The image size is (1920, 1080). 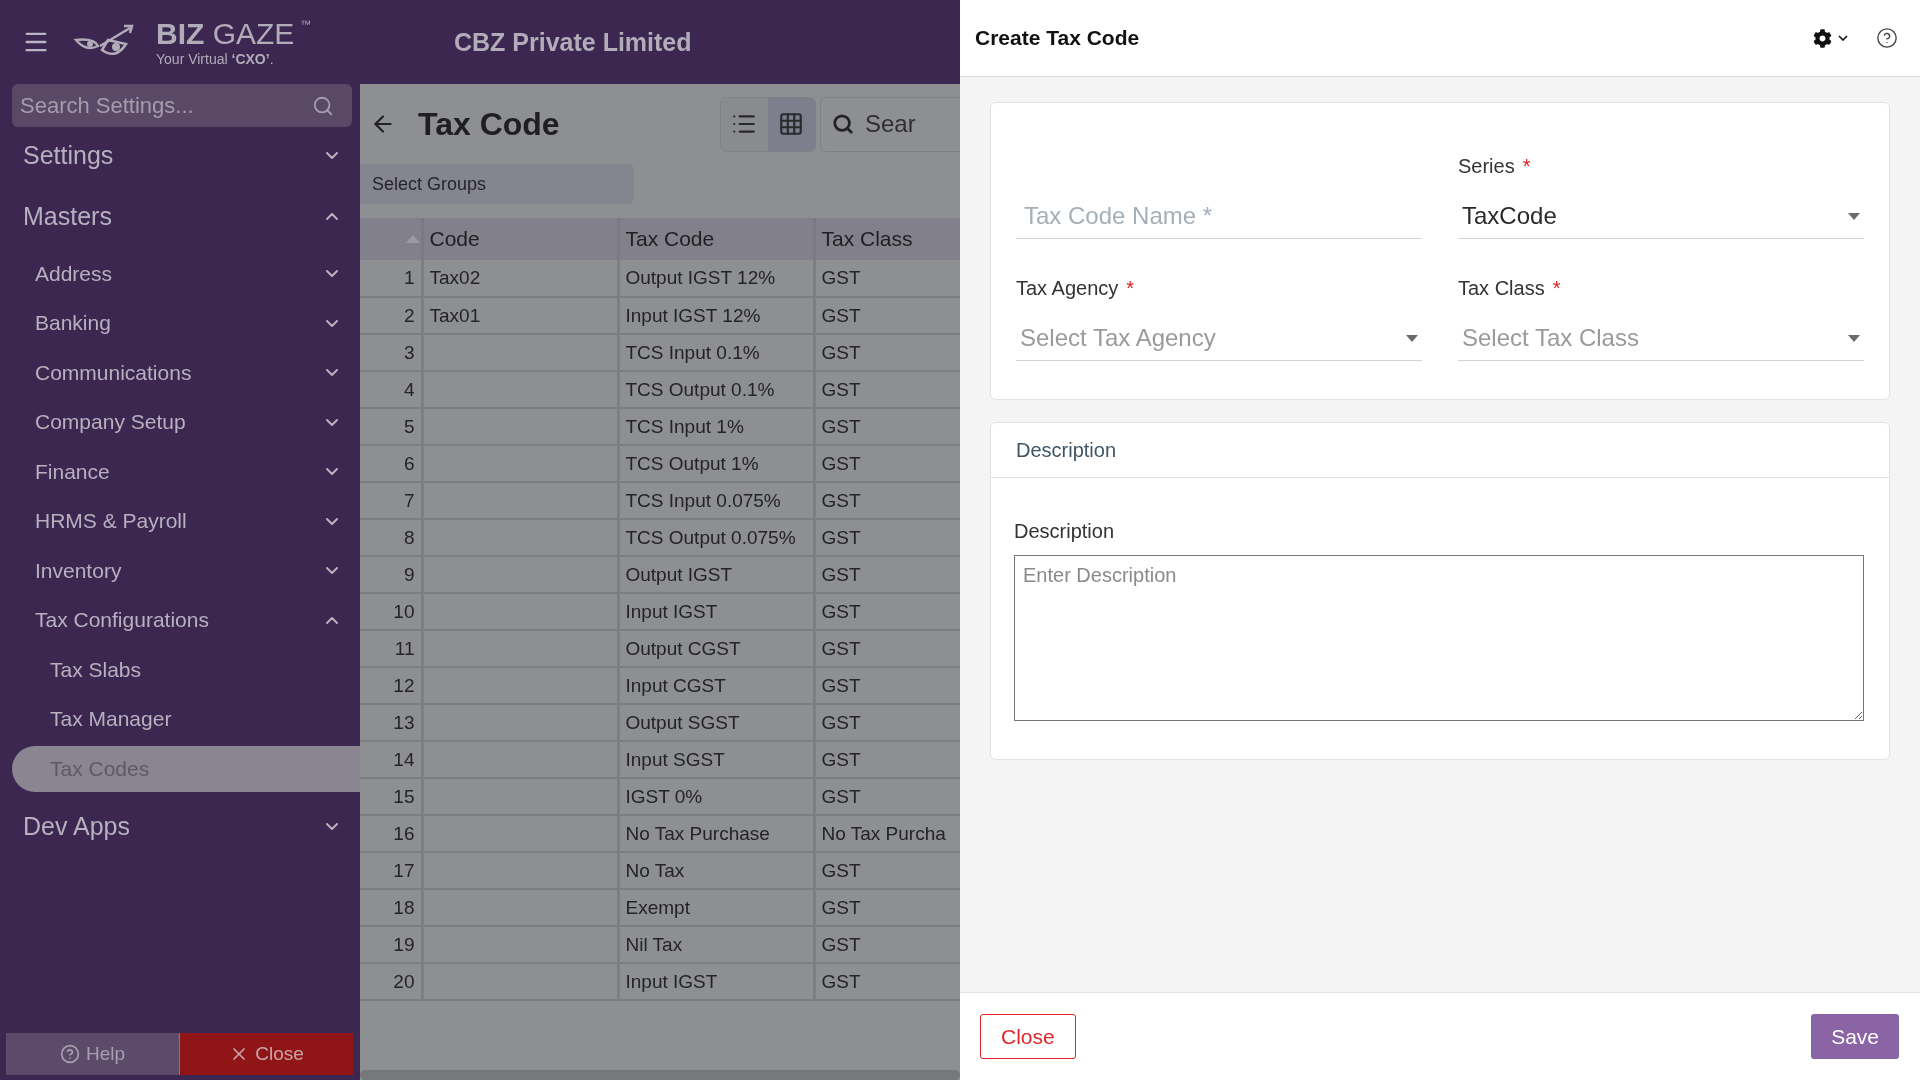 I want to click on table-cell: TCS Output 0.1%, so click(x=716, y=389).